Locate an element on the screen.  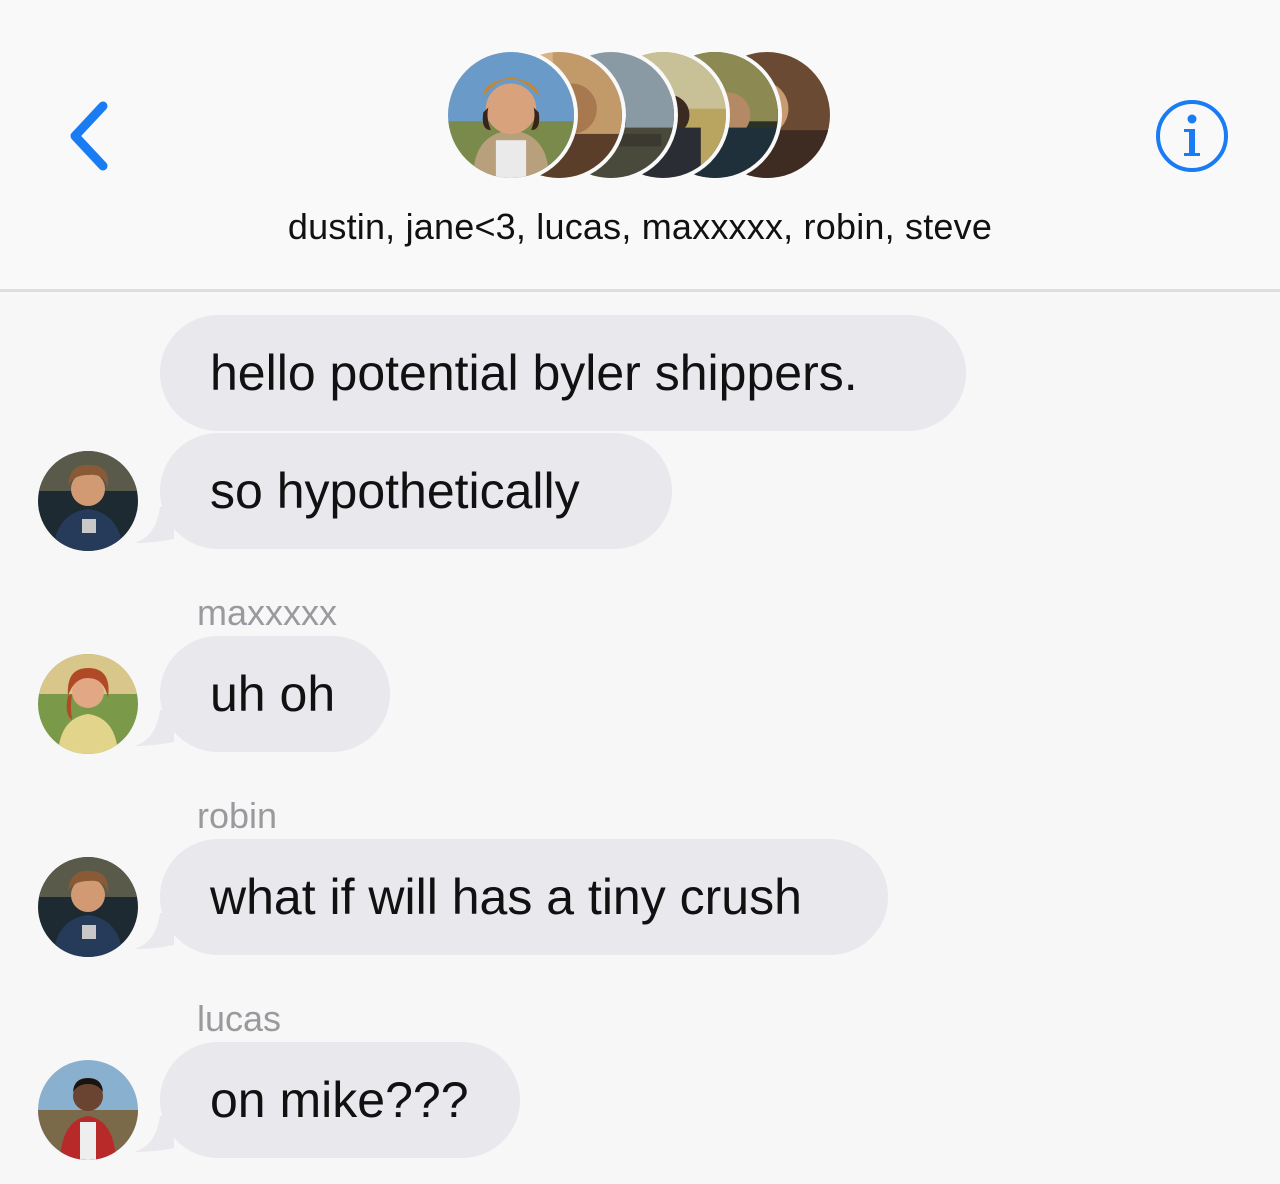
message-bubble: so hypothetically is located at coordinates (416, 491).